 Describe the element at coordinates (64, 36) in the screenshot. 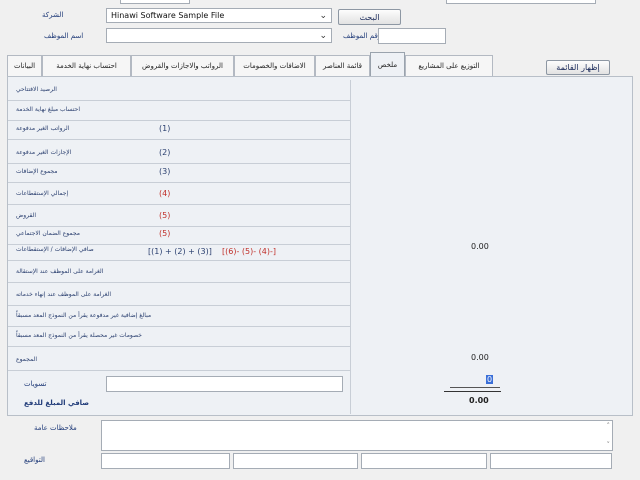

I see `employee-name-label: اسم الموظف` at that location.